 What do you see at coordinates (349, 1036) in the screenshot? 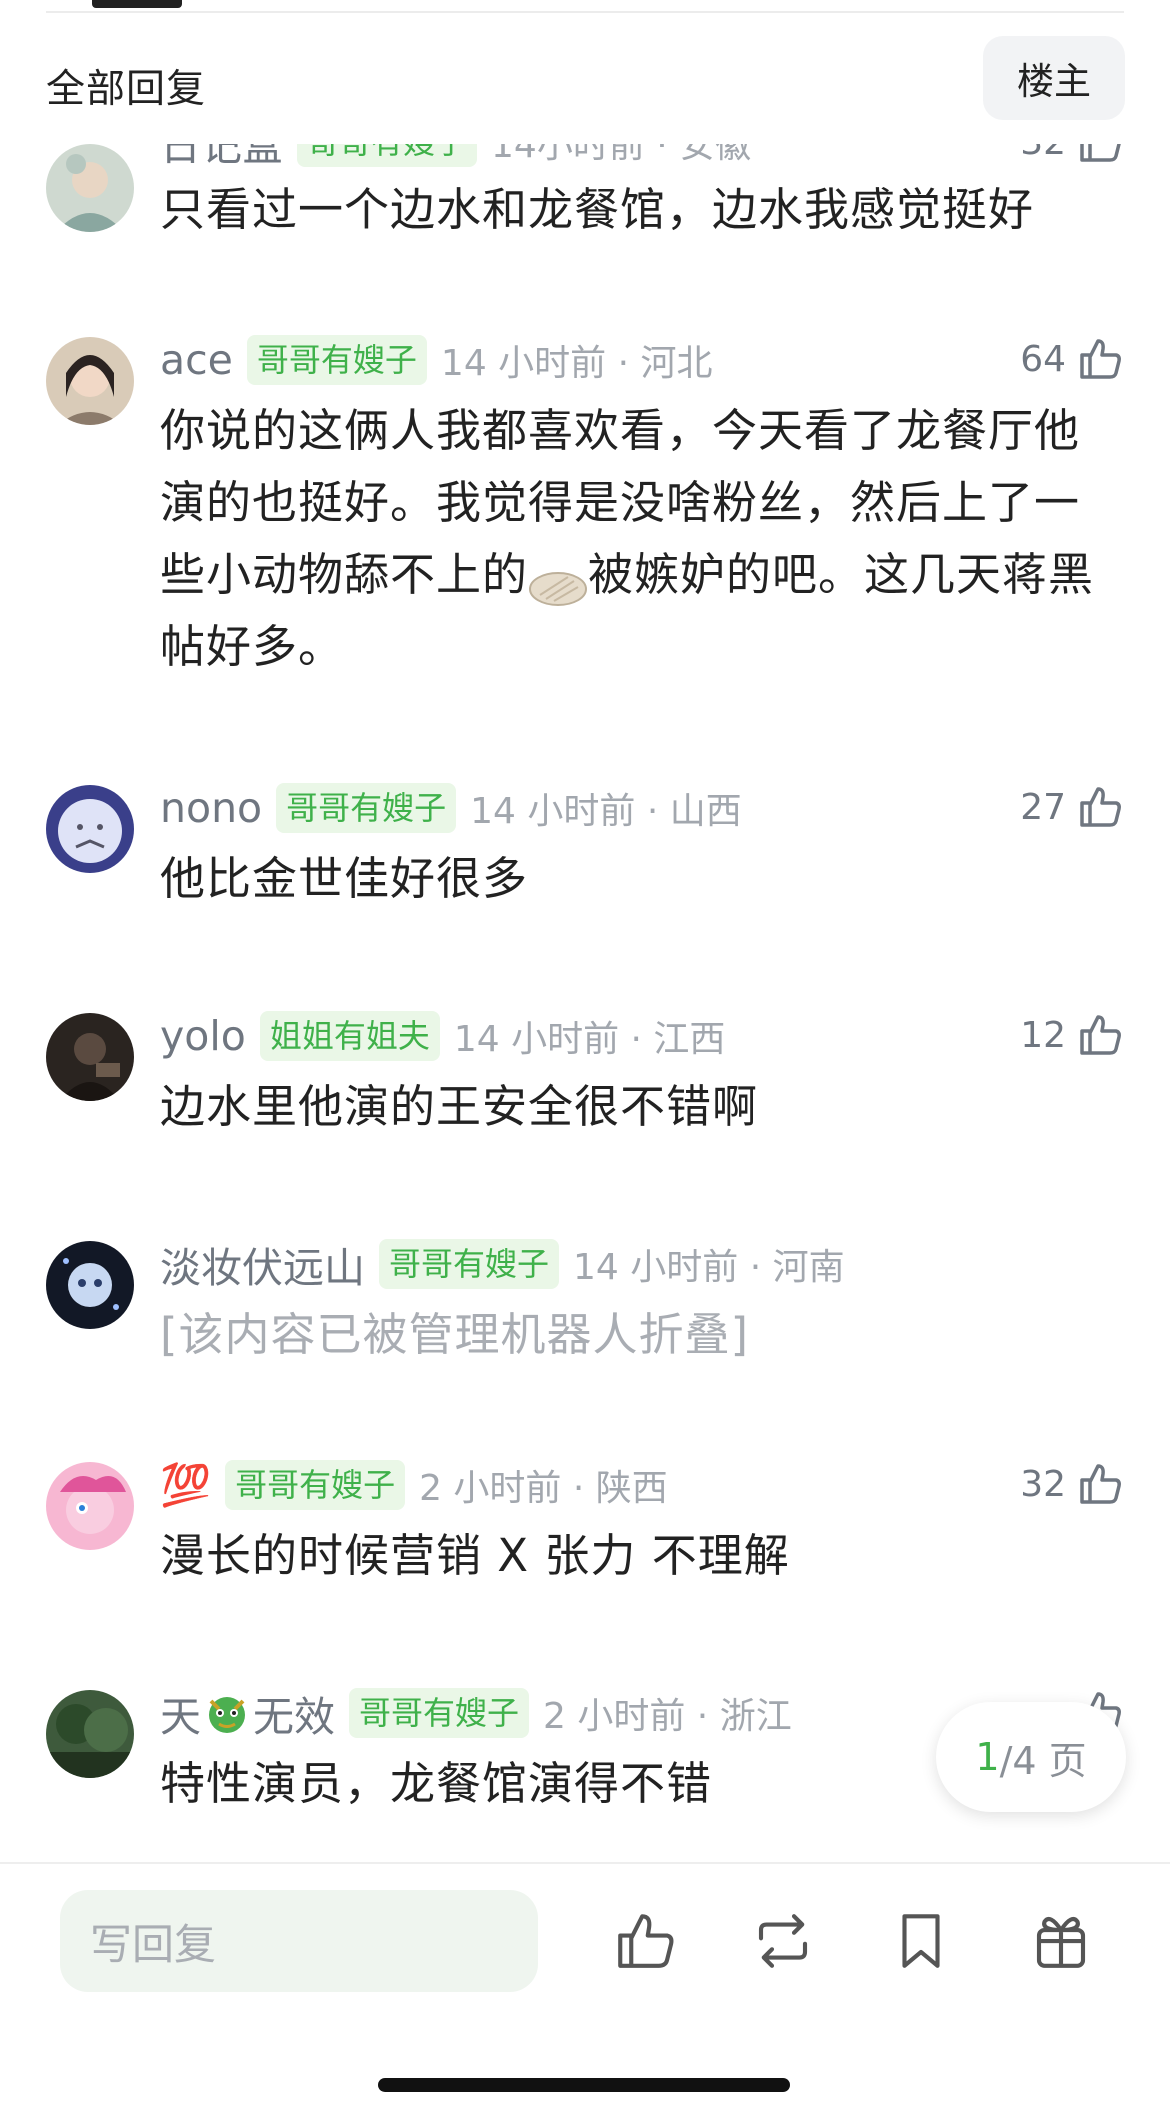
I see `user-badge: 姐姐有姐夫` at bounding box center [349, 1036].